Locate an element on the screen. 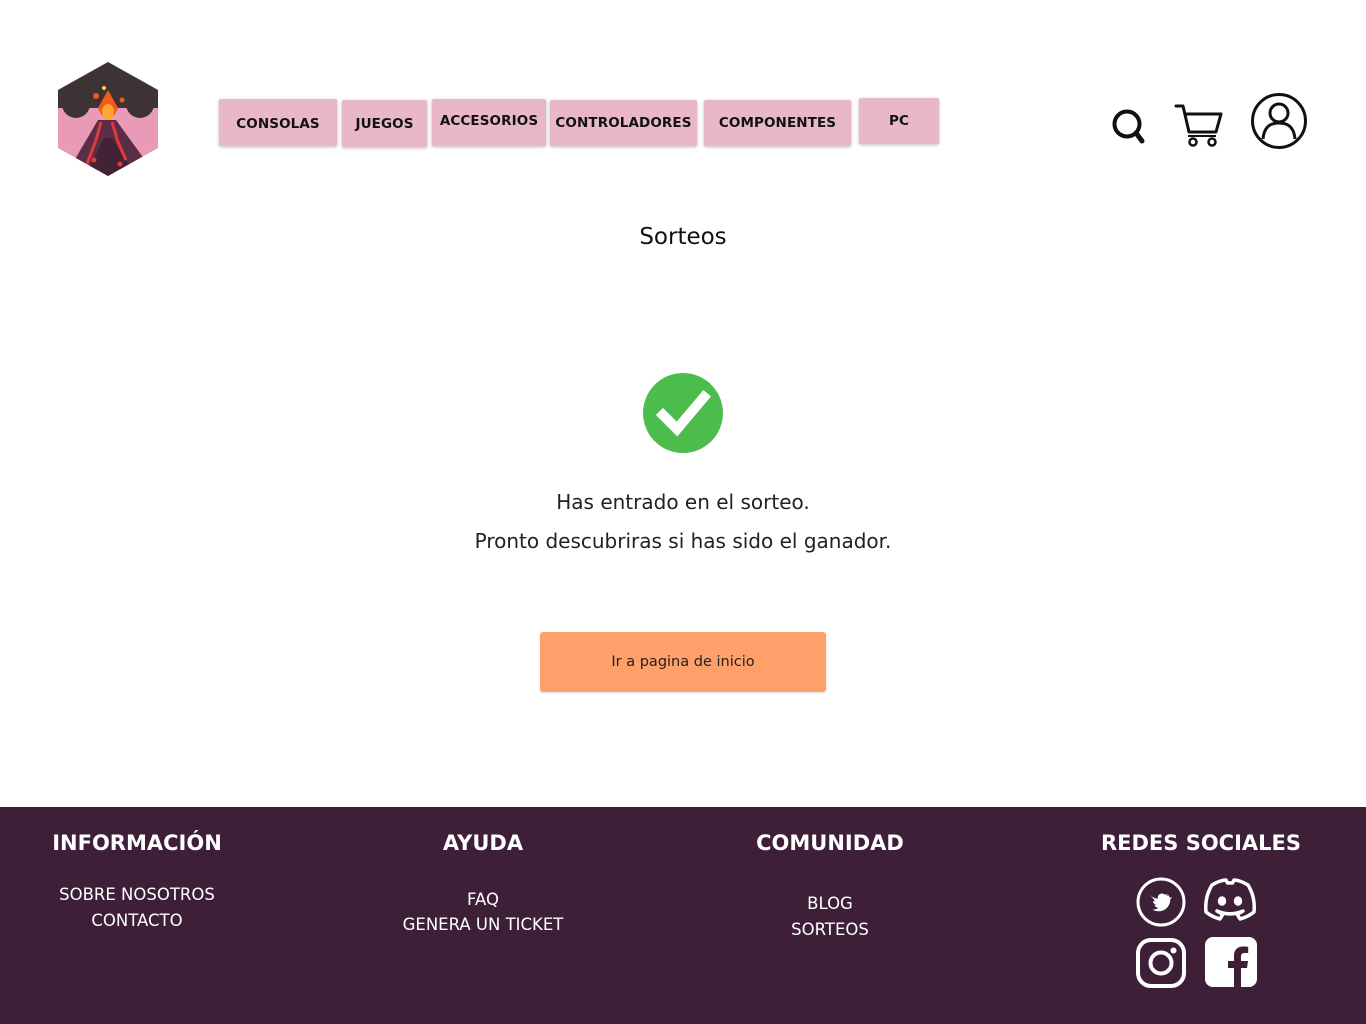 This screenshot has height=1024, width=1366. instagram-link is located at coordinates (1161, 963).